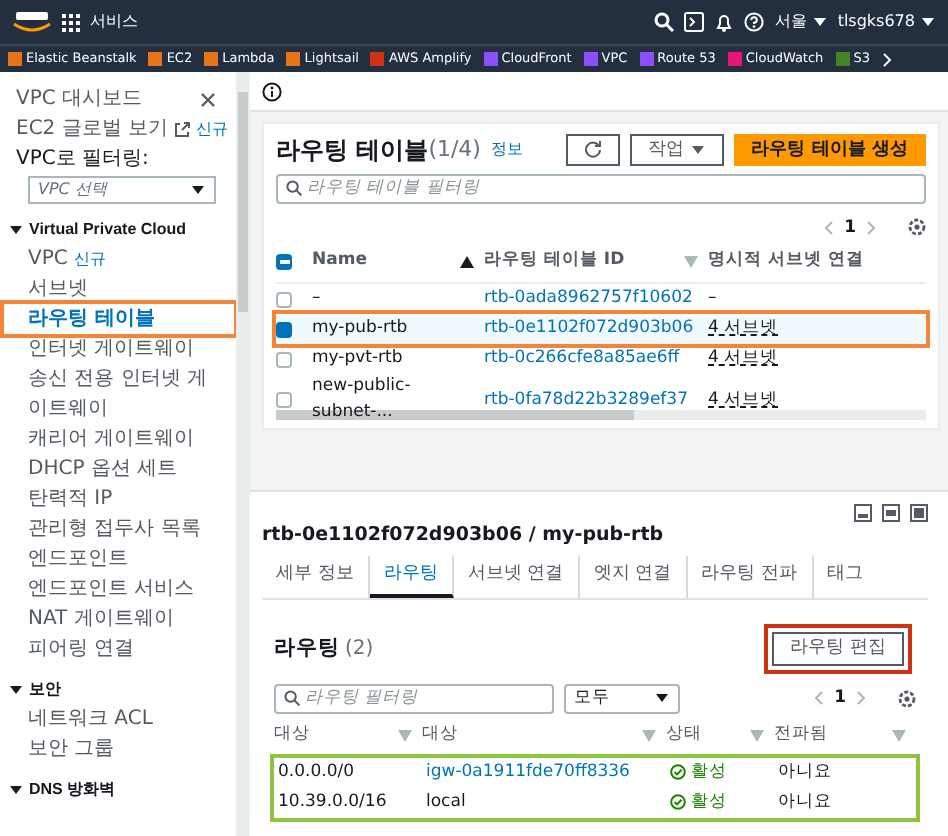  I want to click on bell-icon, so click(724, 22).